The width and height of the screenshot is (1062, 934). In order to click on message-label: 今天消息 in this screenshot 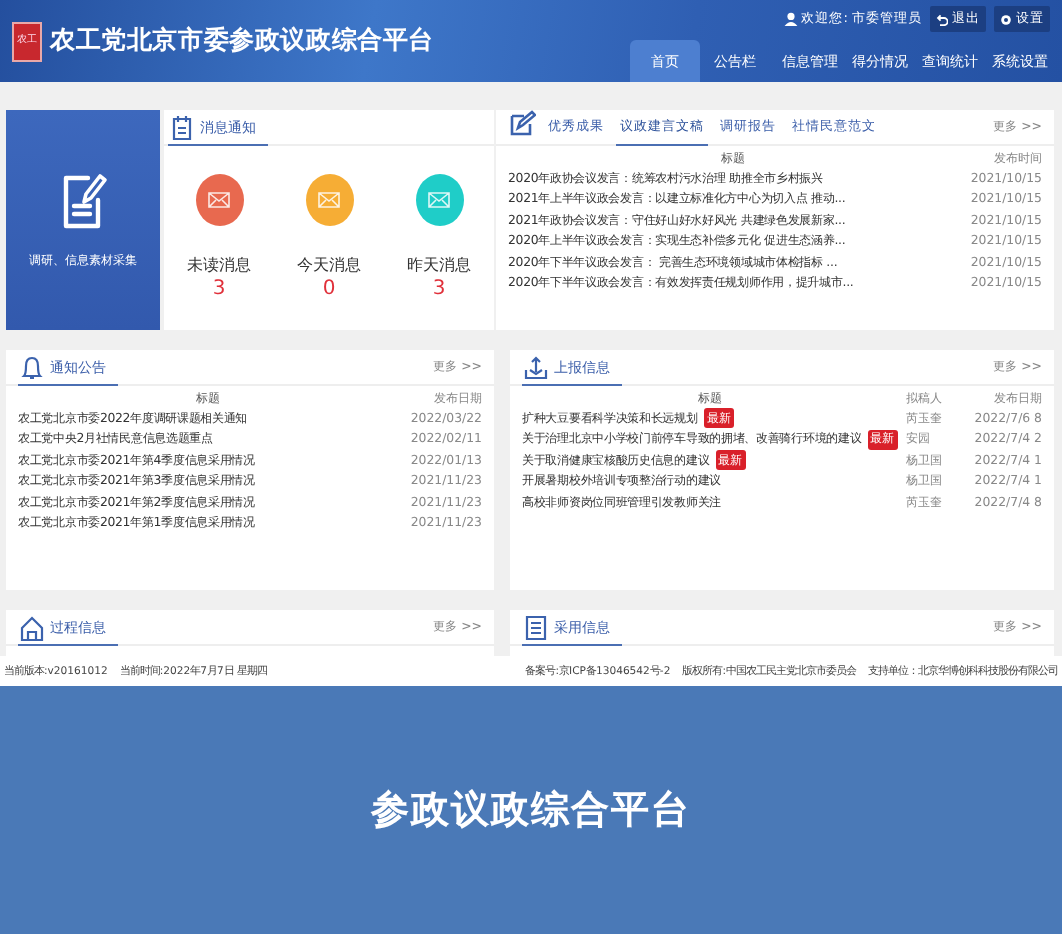, I will do `click(329, 265)`.